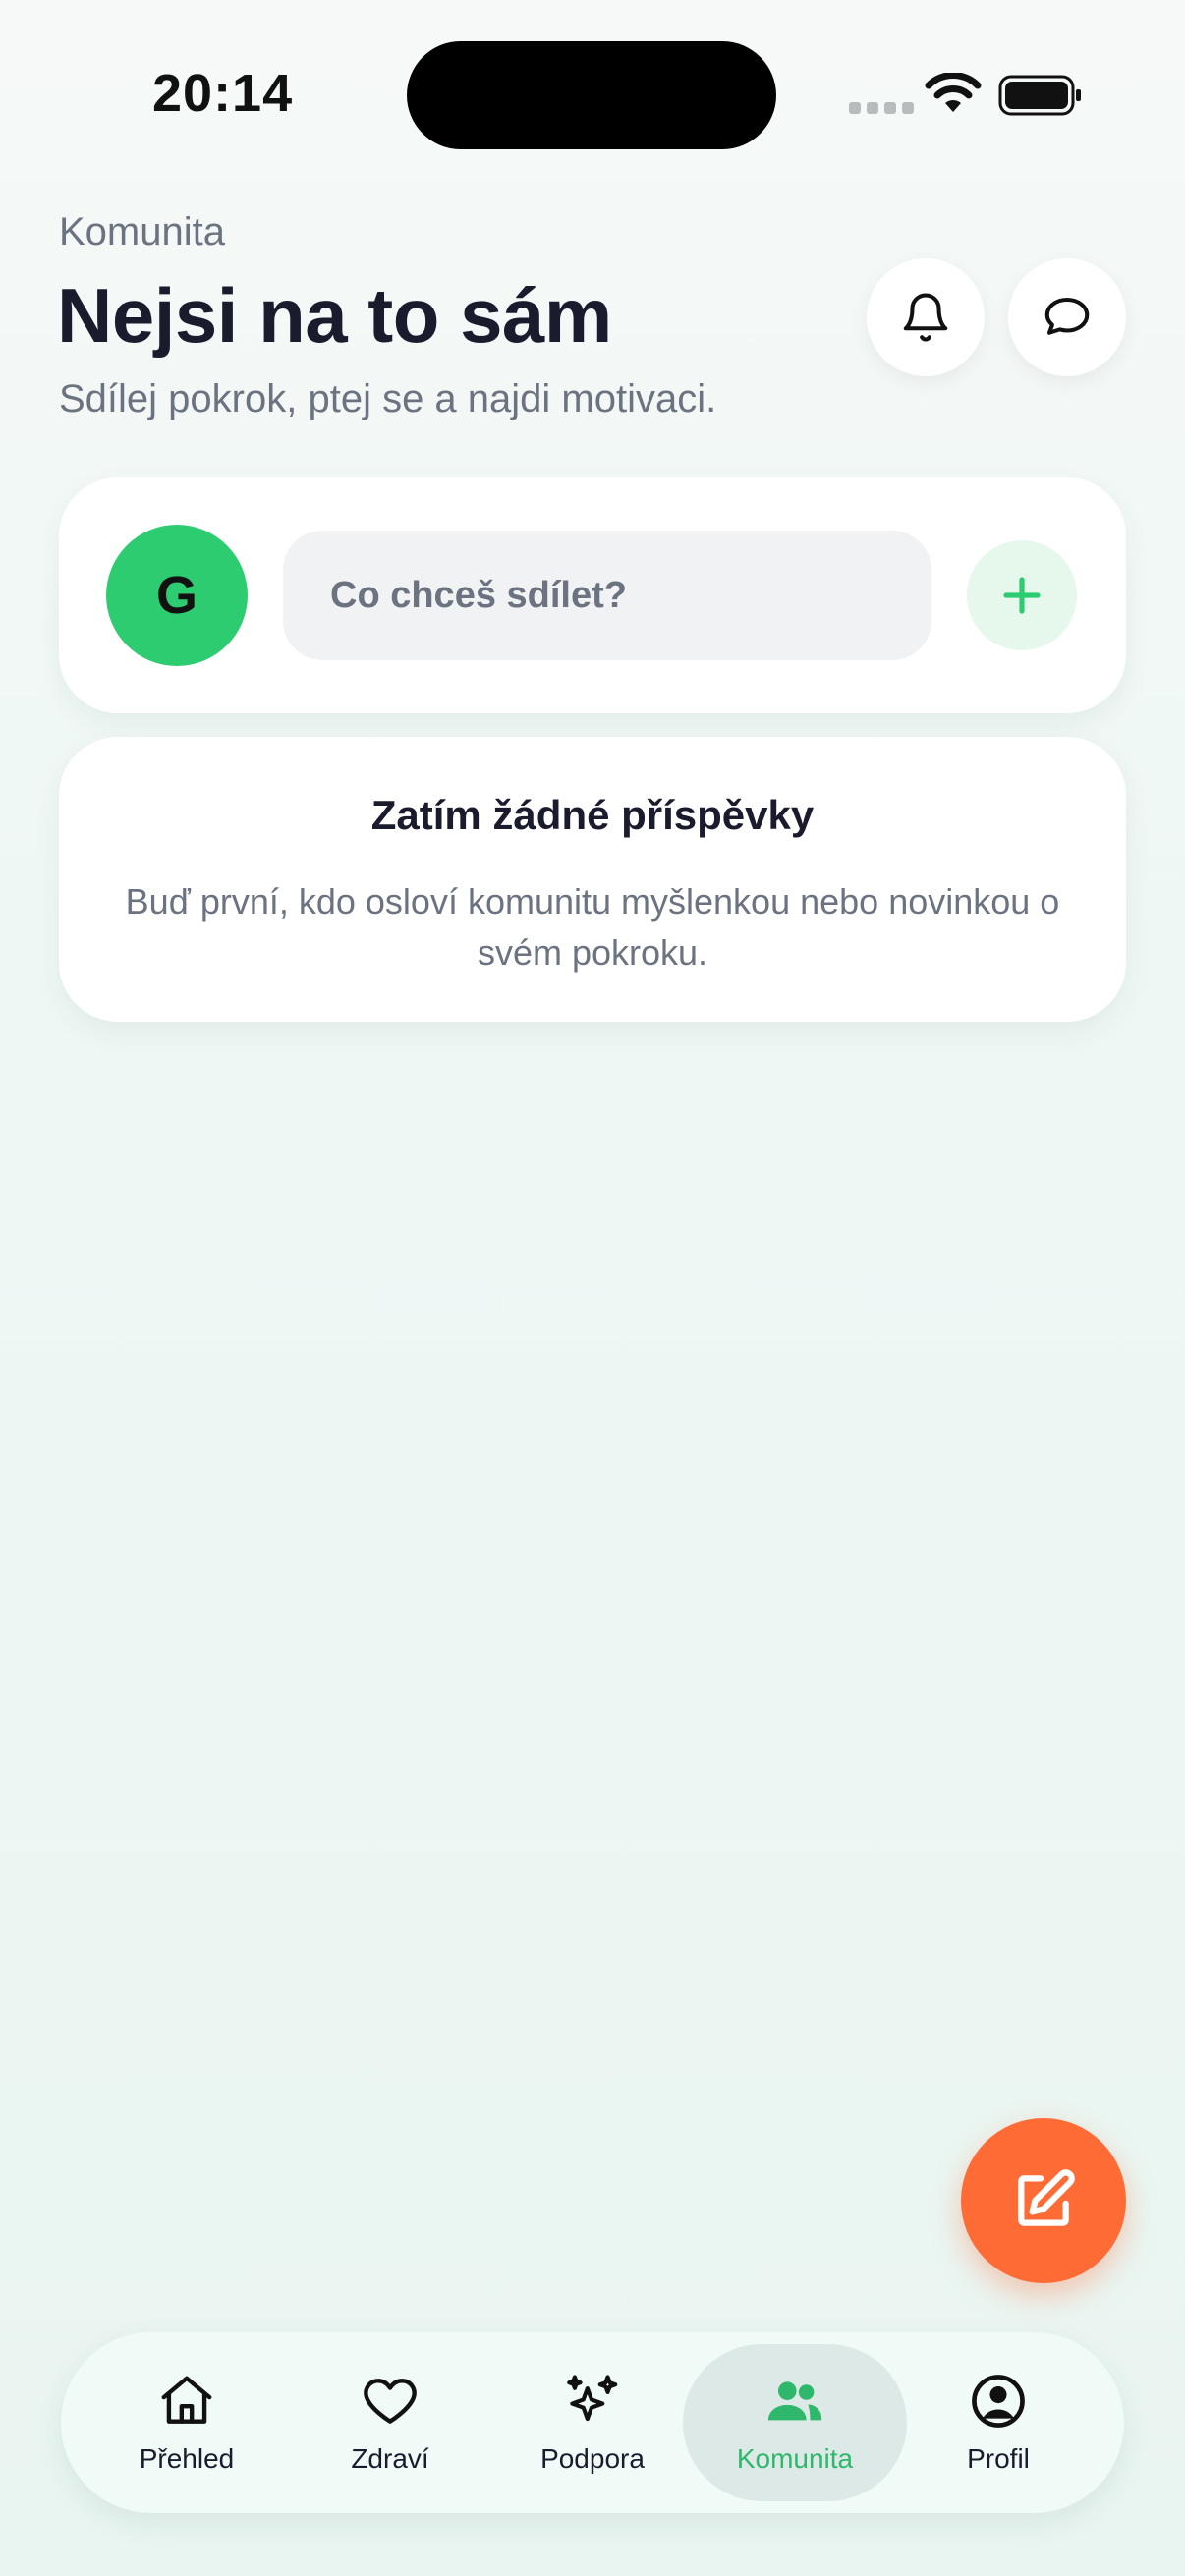 The image size is (1185, 2576). Describe the element at coordinates (999, 2458) in the screenshot. I see `nav-label: Profil` at that location.